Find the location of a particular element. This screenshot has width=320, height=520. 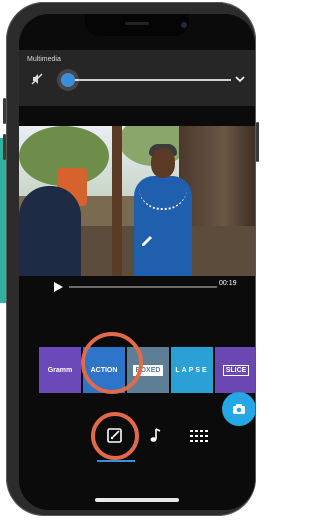

video-woman-head is located at coordinates (163, 163).